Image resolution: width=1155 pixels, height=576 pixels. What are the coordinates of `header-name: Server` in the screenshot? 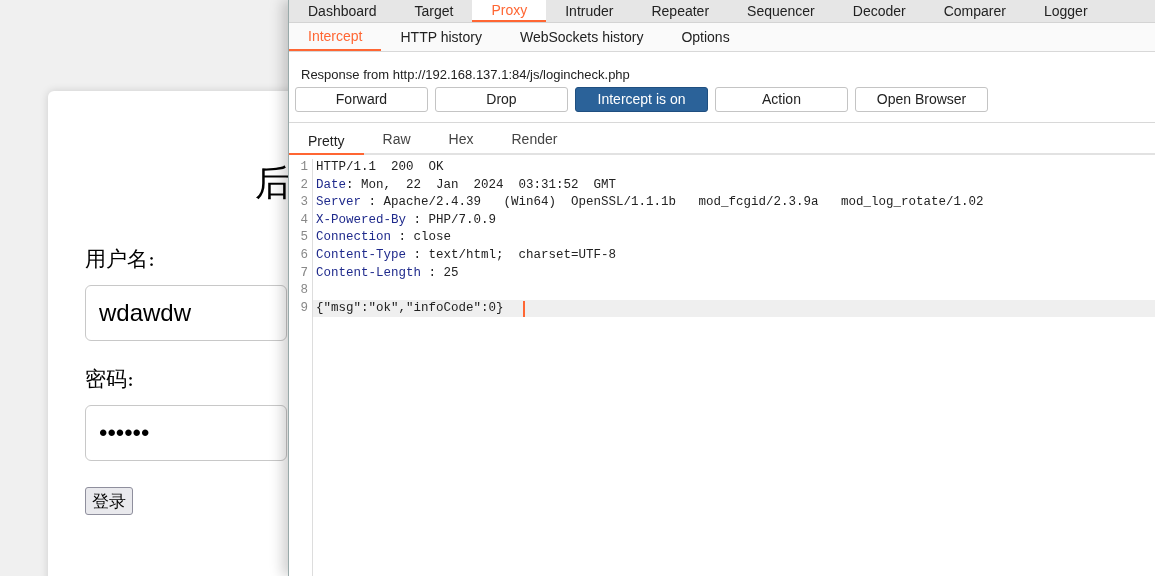 It's located at (338, 203).